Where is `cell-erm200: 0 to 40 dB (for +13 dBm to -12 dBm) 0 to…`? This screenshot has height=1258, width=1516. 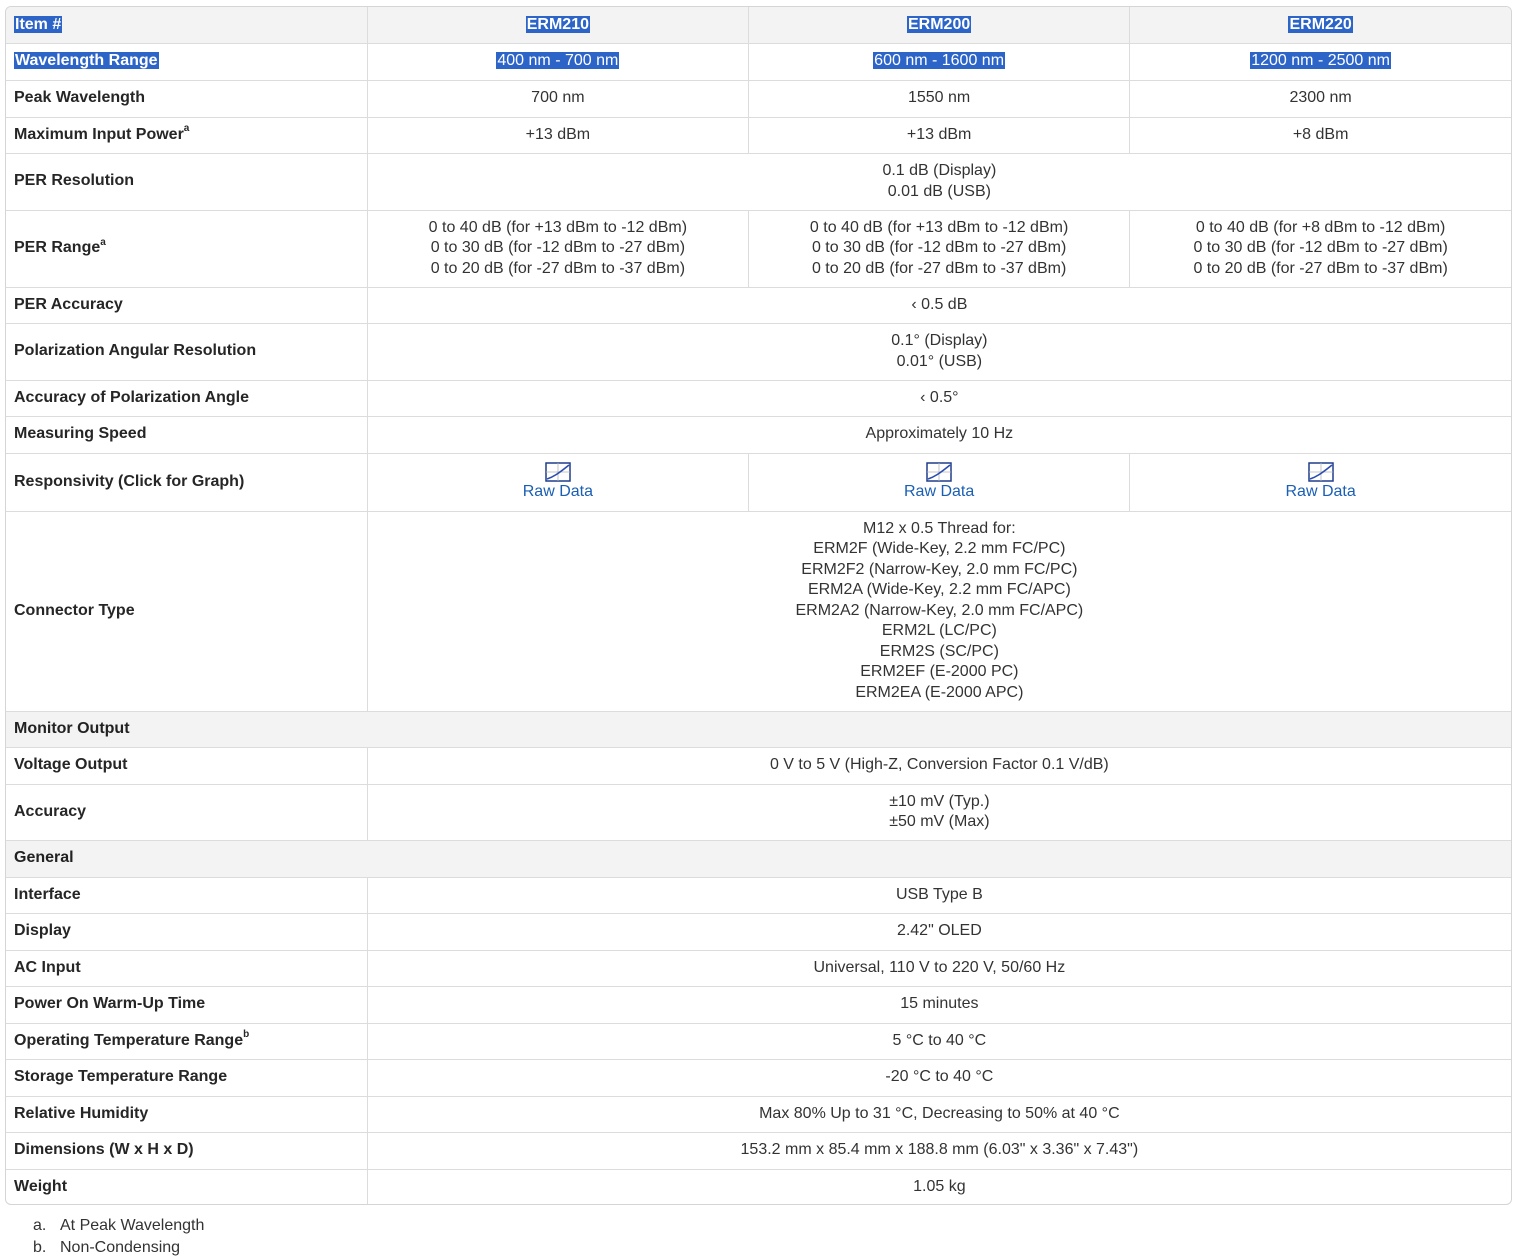 cell-erm200: 0 to 40 dB (for +13 dBm to -12 dBm) 0 to… is located at coordinates (938, 248).